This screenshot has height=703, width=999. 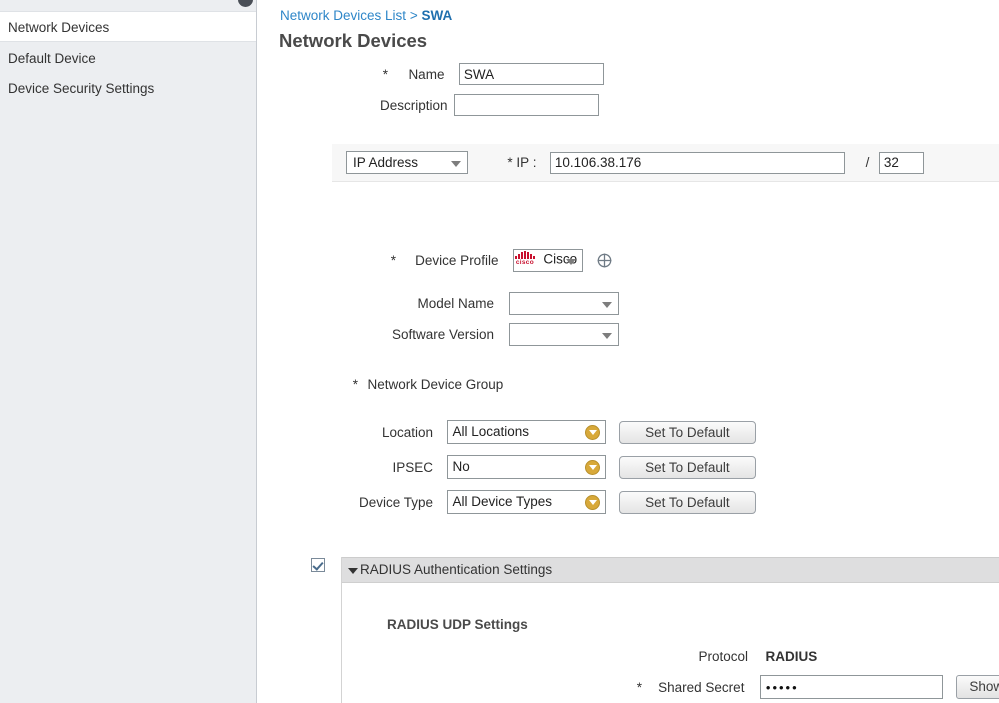 What do you see at coordinates (564, 334) in the screenshot?
I see `software-version-select` at bounding box center [564, 334].